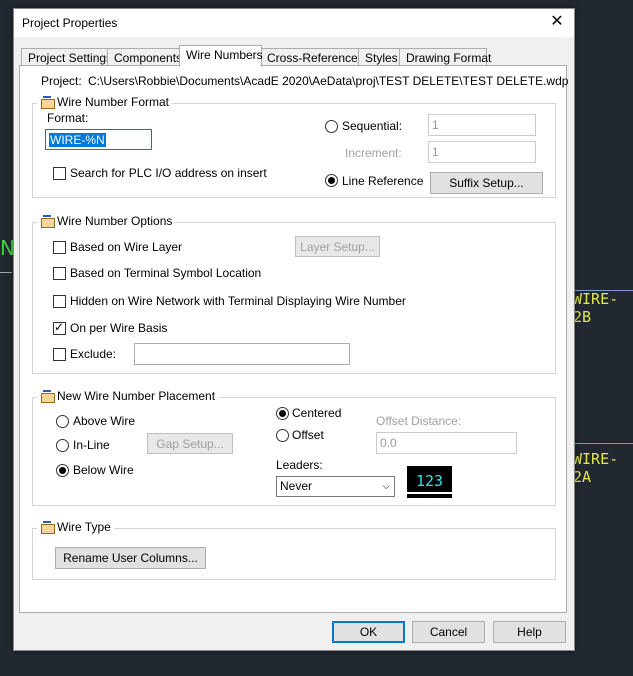 The height and width of the screenshot is (676, 633). What do you see at coordinates (62, 445) in the screenshot?
I see `in-line-radio` at bounding box center [62, 445].